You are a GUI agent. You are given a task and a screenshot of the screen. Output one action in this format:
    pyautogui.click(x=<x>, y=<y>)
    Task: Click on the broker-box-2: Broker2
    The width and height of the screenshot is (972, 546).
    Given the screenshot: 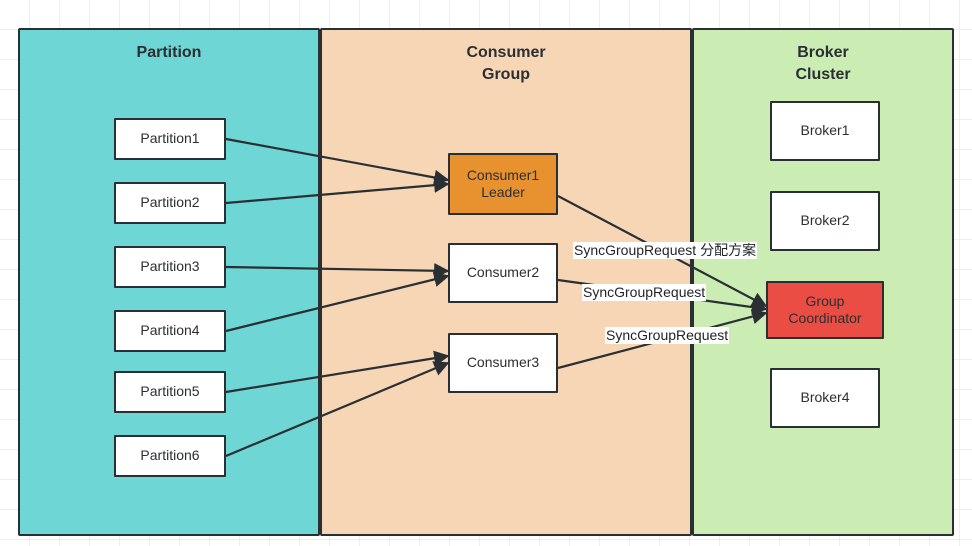 What is the action you would take?
    pyautogui.click(x=825, y=221)
    